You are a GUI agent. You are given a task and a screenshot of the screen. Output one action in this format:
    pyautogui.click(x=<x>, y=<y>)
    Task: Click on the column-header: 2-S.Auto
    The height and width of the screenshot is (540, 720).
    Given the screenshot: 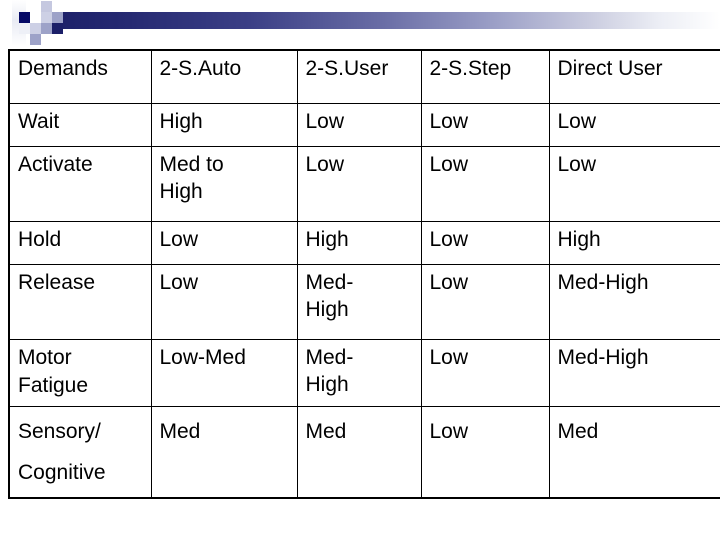 What is the action you would take?
    pyautogui.click(x=224, y=76)
    